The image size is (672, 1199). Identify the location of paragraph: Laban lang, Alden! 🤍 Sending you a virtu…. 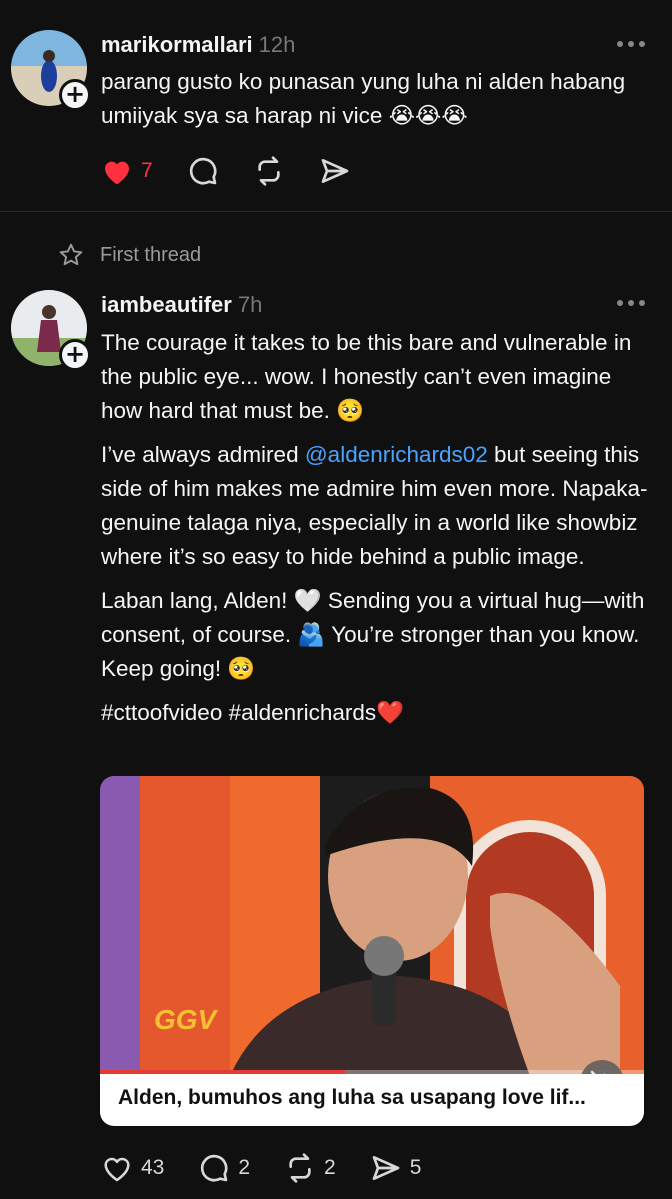
(373, 634).